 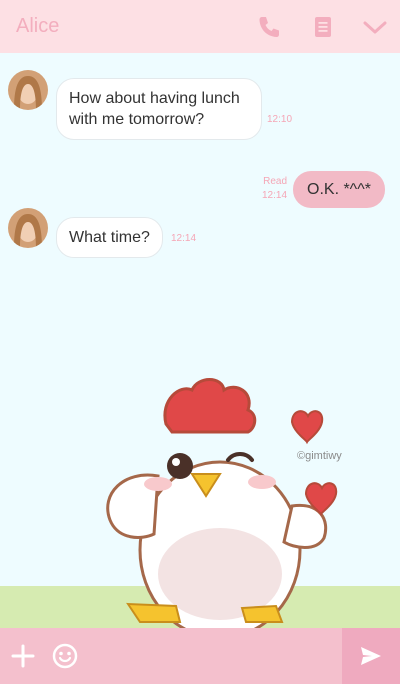 I want to click on message-text-line: with me tomorrow?, so click(x=137, y=119).